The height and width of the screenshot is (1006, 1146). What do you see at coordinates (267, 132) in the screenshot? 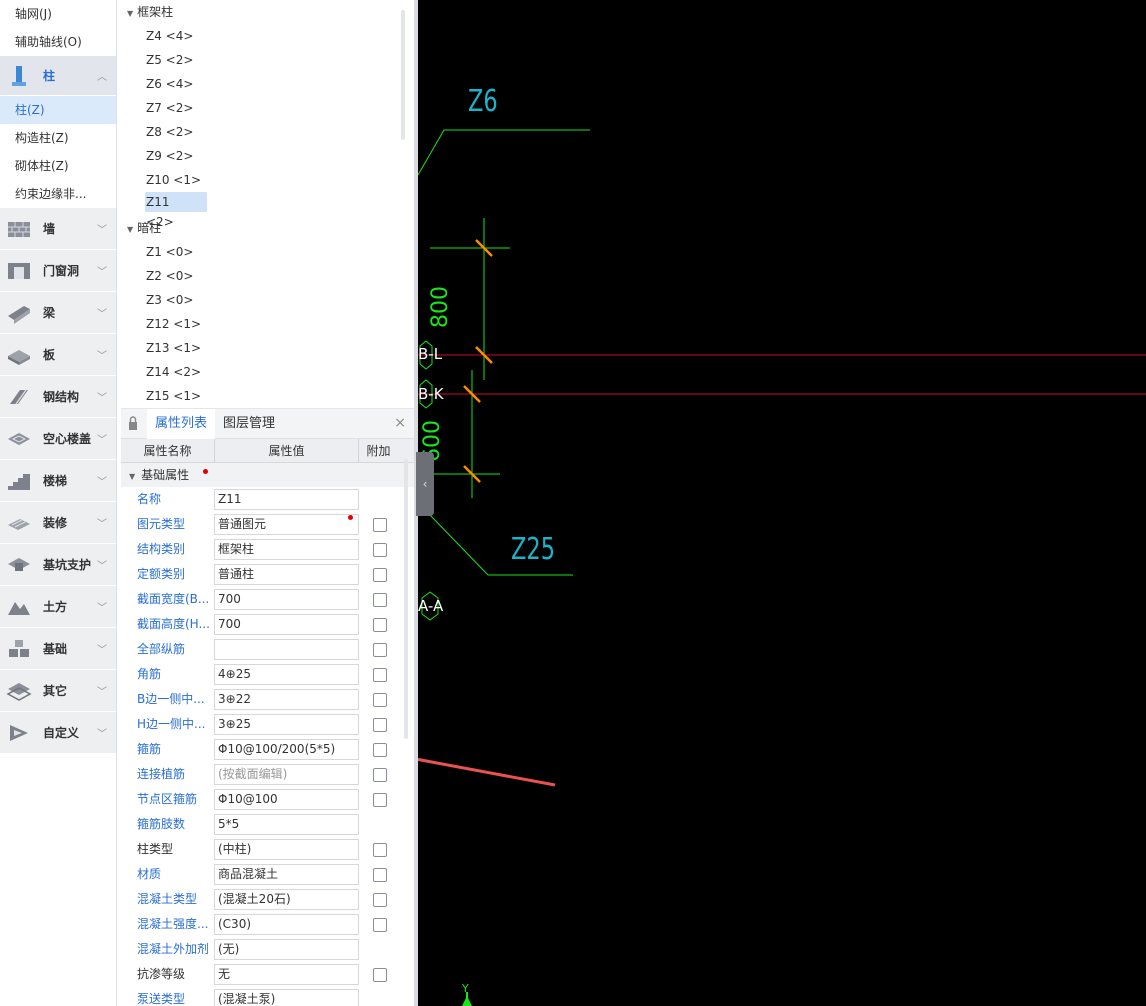
I see `tree-item: Z8 <2>` at bounding box center [267, 132].